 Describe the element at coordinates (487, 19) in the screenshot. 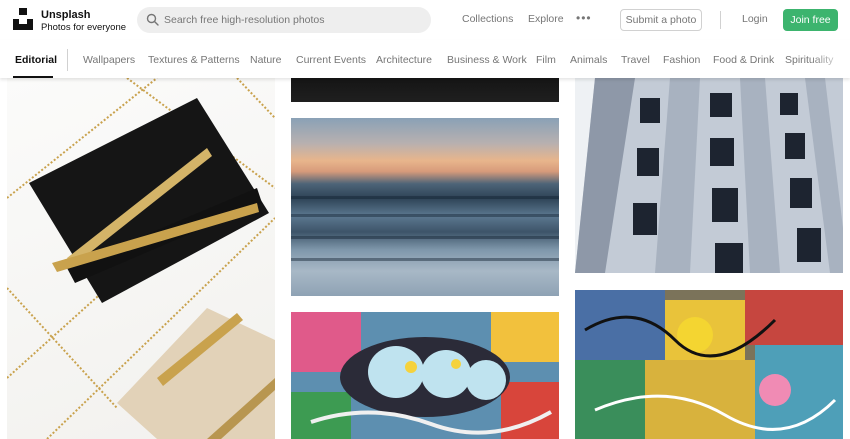

I see `nav-collections: Collections` at that location.